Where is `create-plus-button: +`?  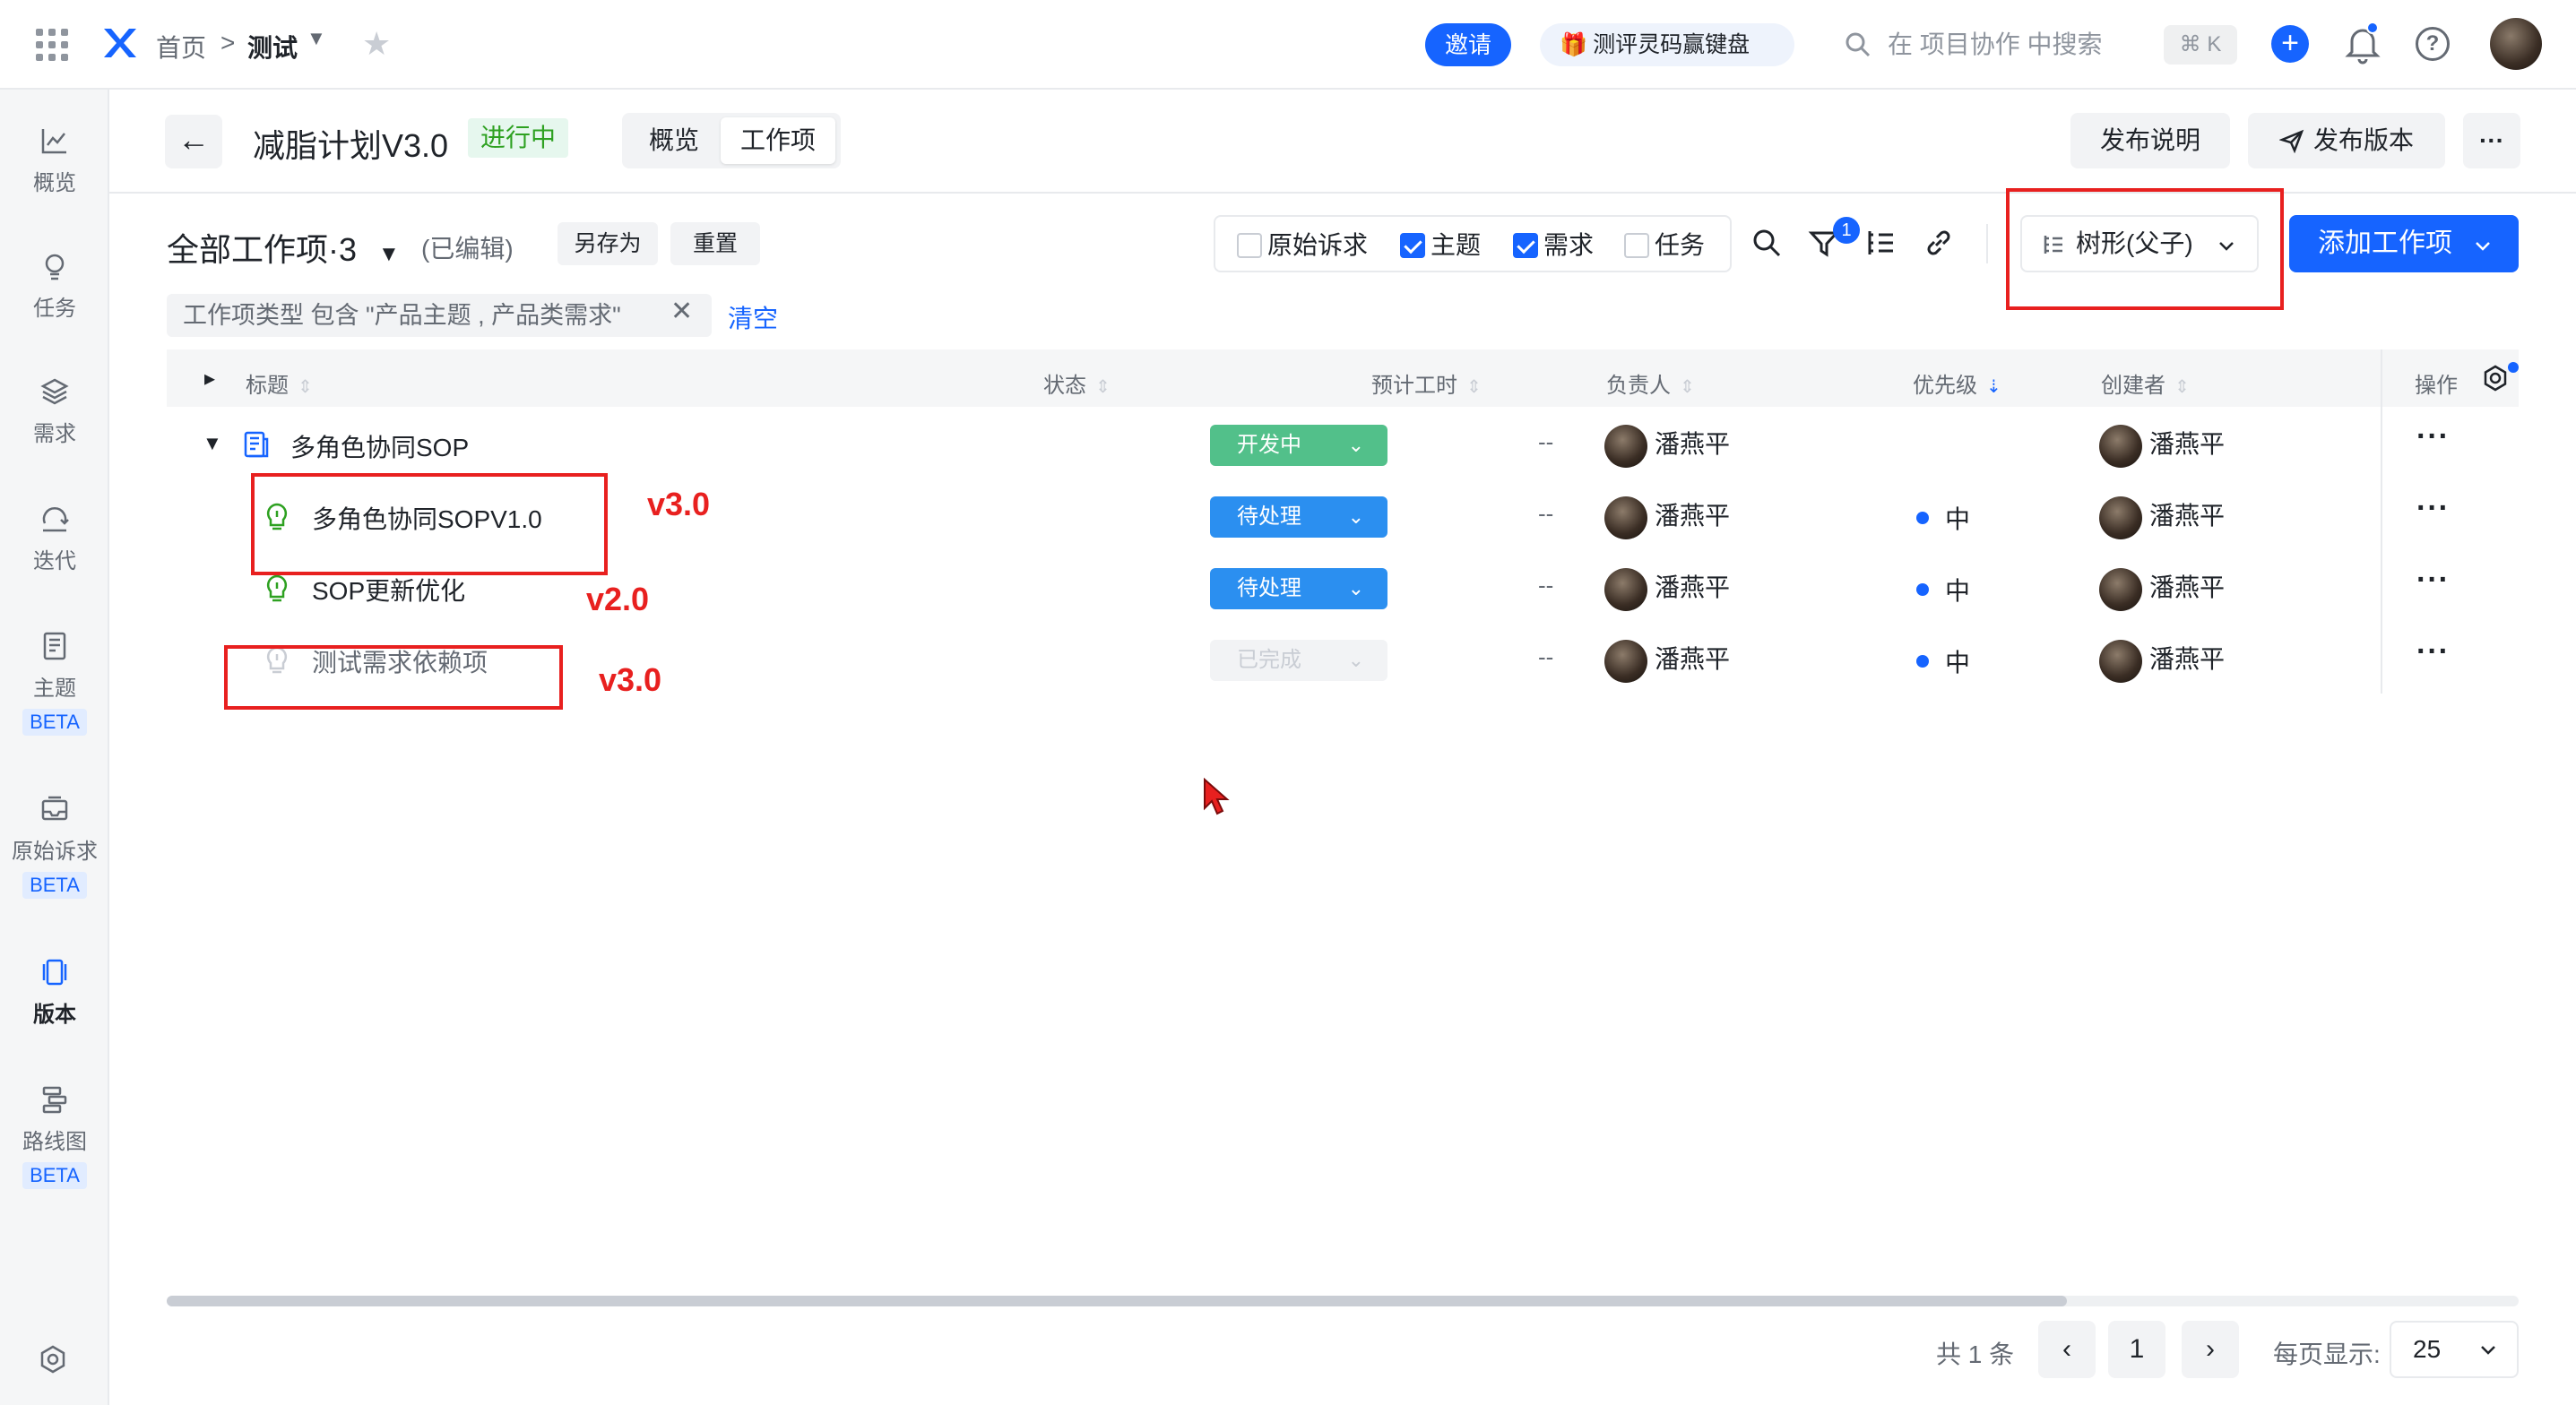
create-plus-button: + is located at coordinates (2290, 44).